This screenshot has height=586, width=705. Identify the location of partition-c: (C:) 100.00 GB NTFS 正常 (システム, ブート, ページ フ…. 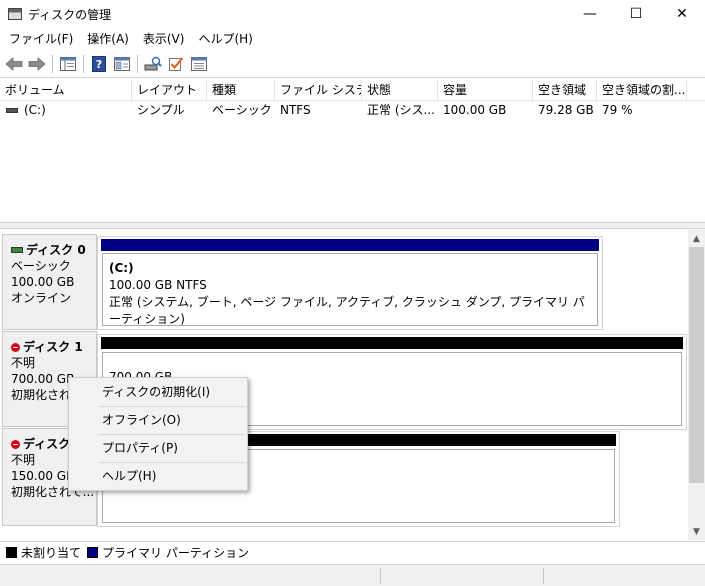
(350, 289).